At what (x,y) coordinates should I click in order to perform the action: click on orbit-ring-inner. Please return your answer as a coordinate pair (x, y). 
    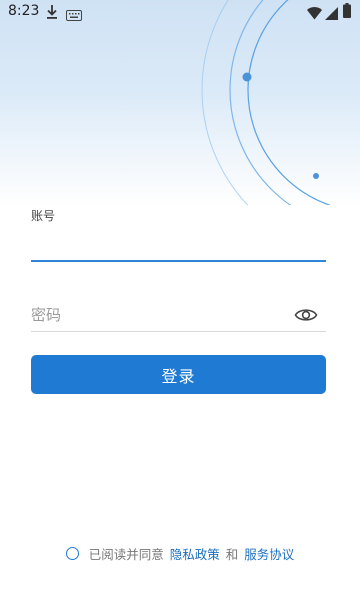
    Looking at the image, I should click on (289, 102).